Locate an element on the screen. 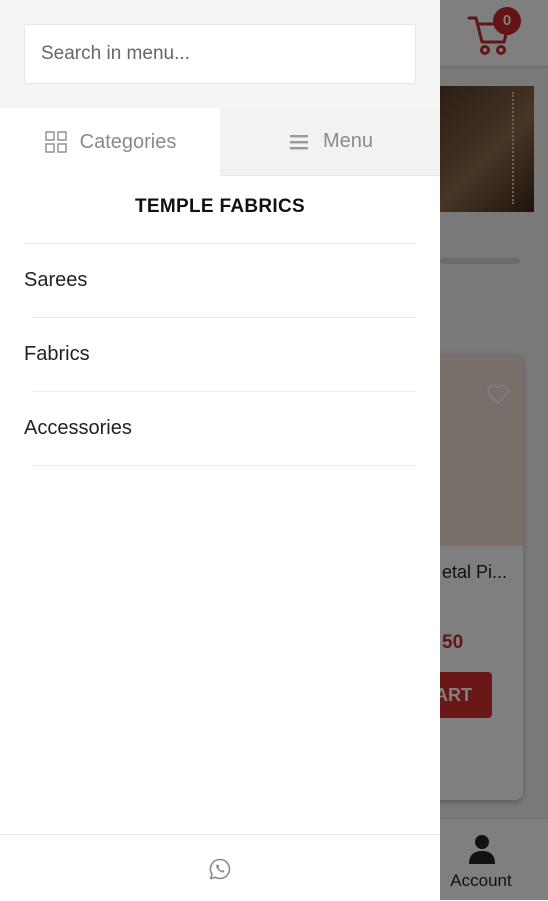 Image resolution: width=548 pixels, height=901 pixels. menu-item-label: Accessories is located at coordinates (78, 427).